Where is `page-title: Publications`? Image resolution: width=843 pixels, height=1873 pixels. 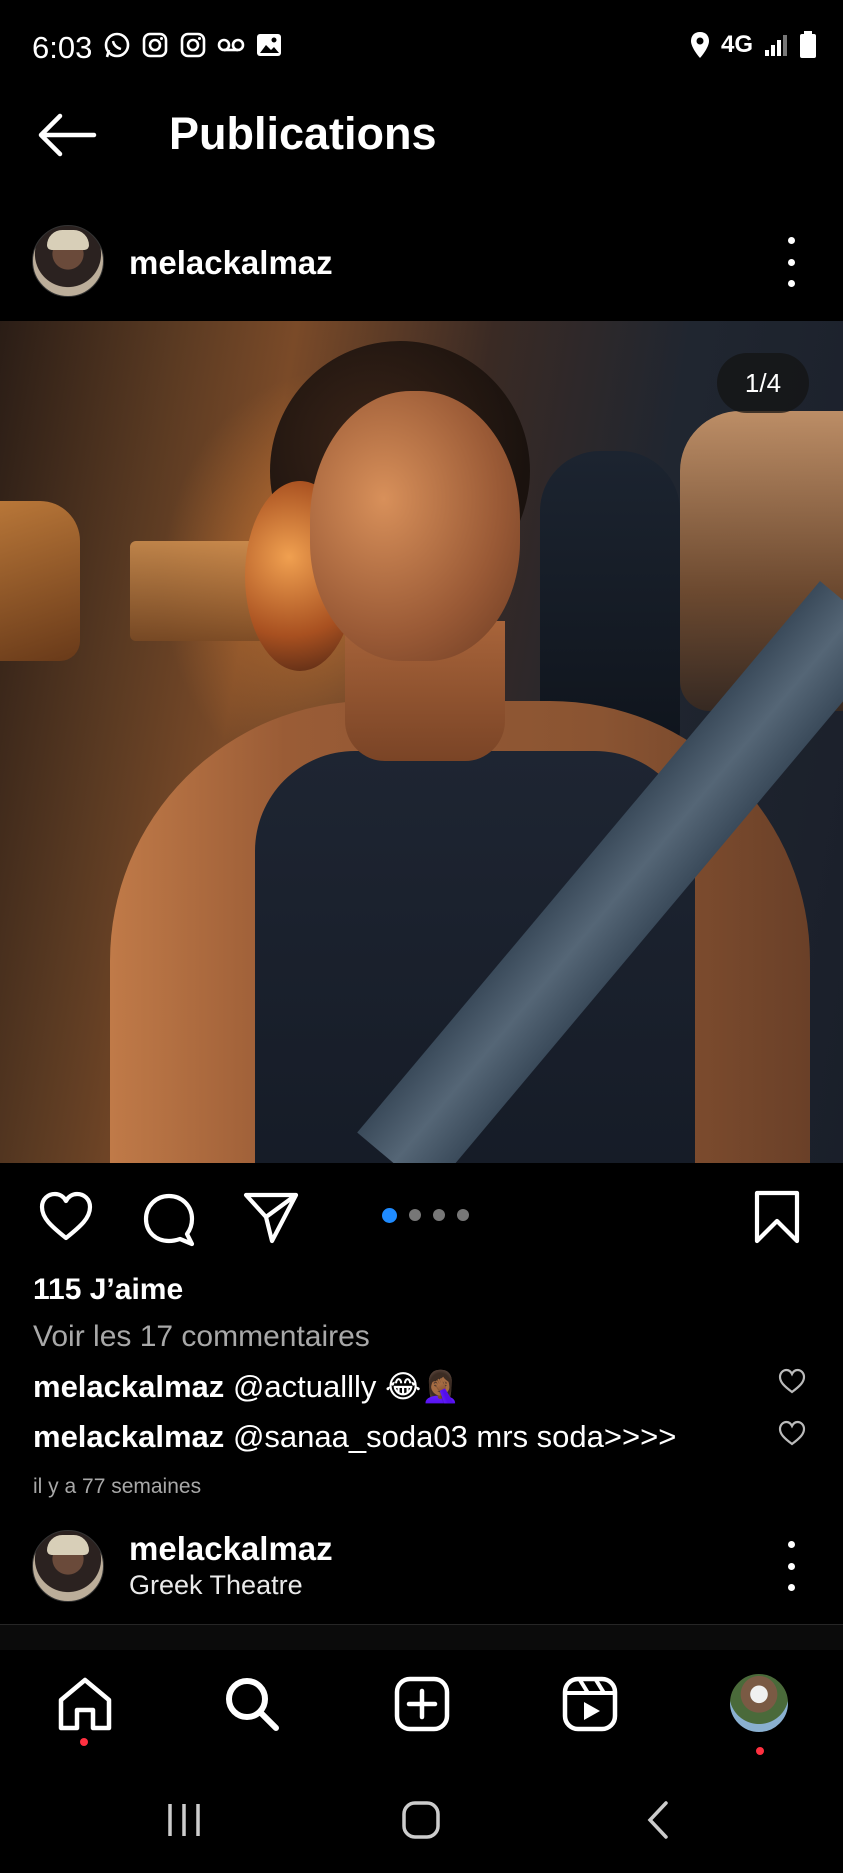 page-title: Publications is located at coordinates (303, 133).